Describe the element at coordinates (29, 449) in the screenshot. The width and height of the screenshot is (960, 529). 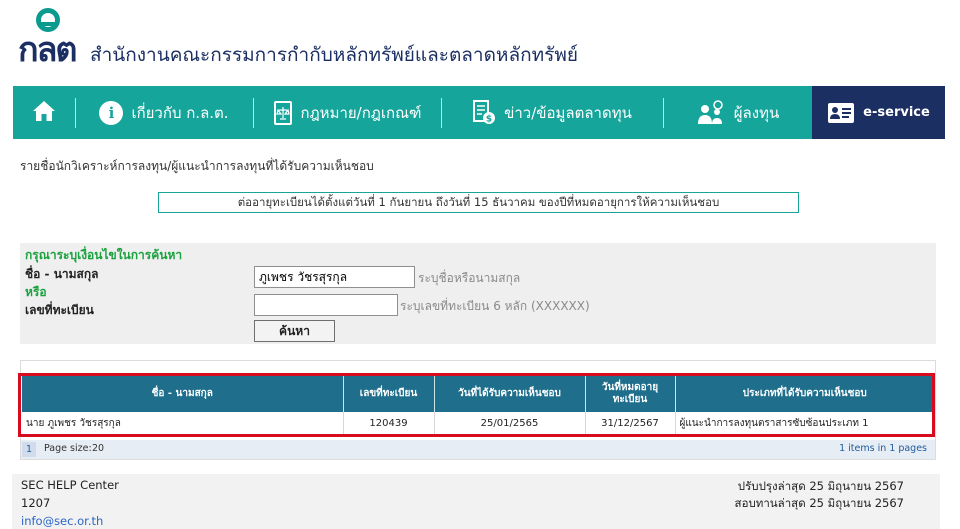
I see `page-number-button: 1` at that location.